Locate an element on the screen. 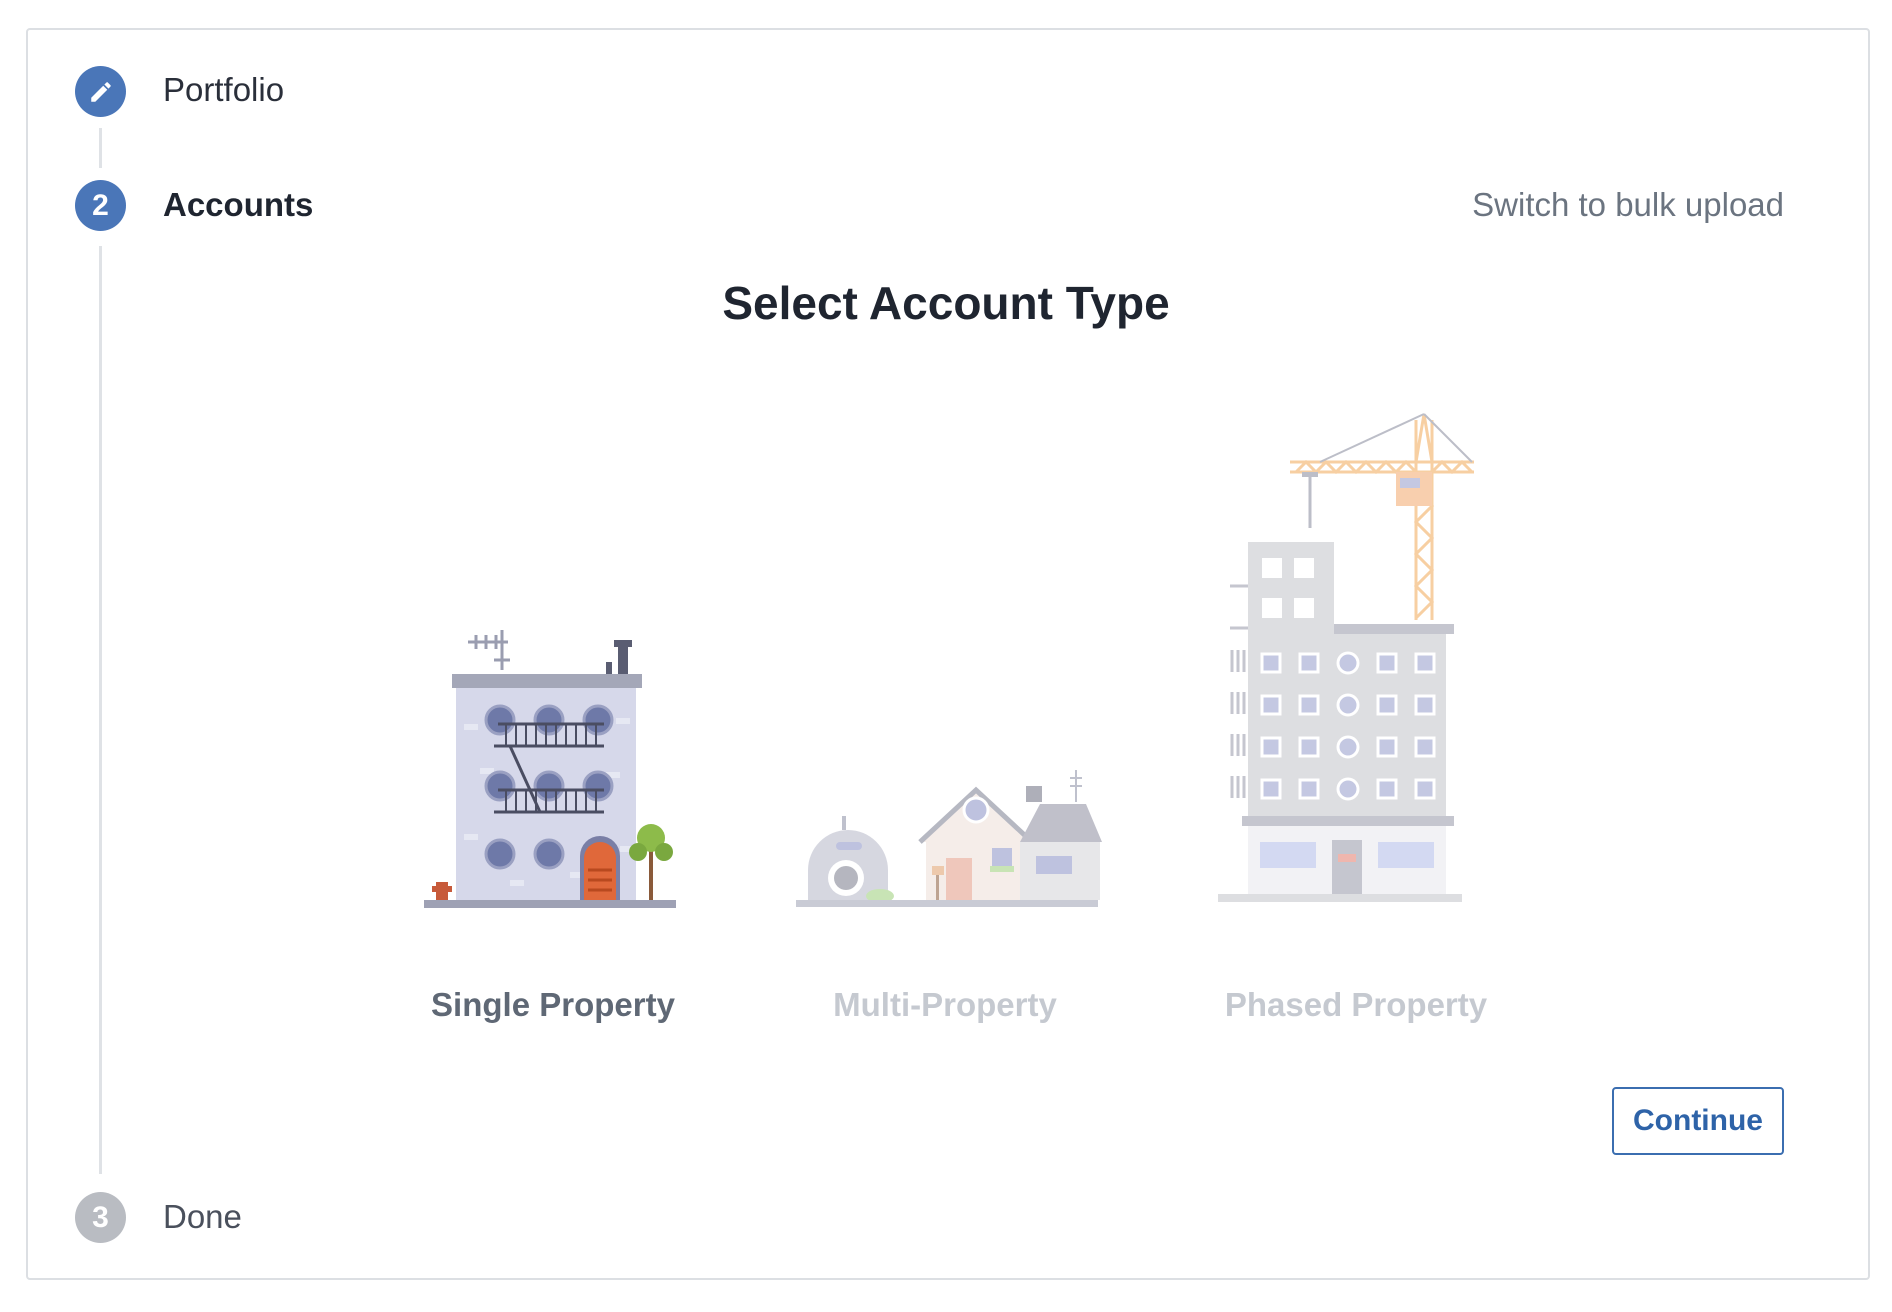  step-3-number: 3 is located at coordinates (100, 1217).